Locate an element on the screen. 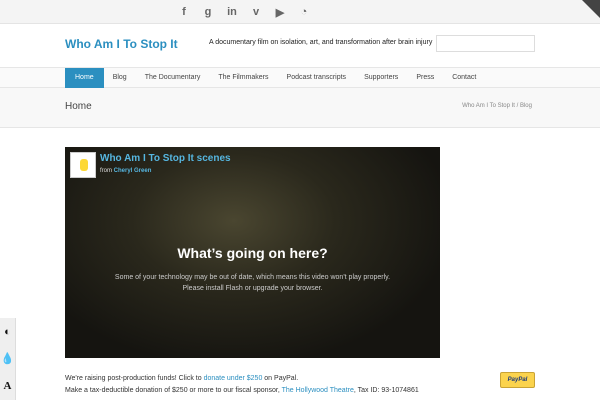 This screenshot has height=400, width=600. funding-text-2b: , Tax ID: 93-1074861 is located at coordinates (386, 390).